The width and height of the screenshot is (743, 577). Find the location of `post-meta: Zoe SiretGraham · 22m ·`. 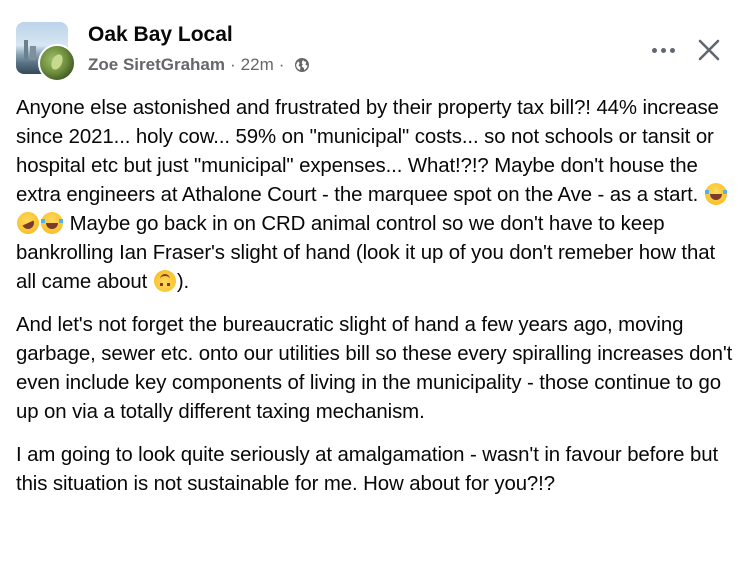

post-meta: Zoe SiretGraham · 22m · is located at coordinates (199, 65).